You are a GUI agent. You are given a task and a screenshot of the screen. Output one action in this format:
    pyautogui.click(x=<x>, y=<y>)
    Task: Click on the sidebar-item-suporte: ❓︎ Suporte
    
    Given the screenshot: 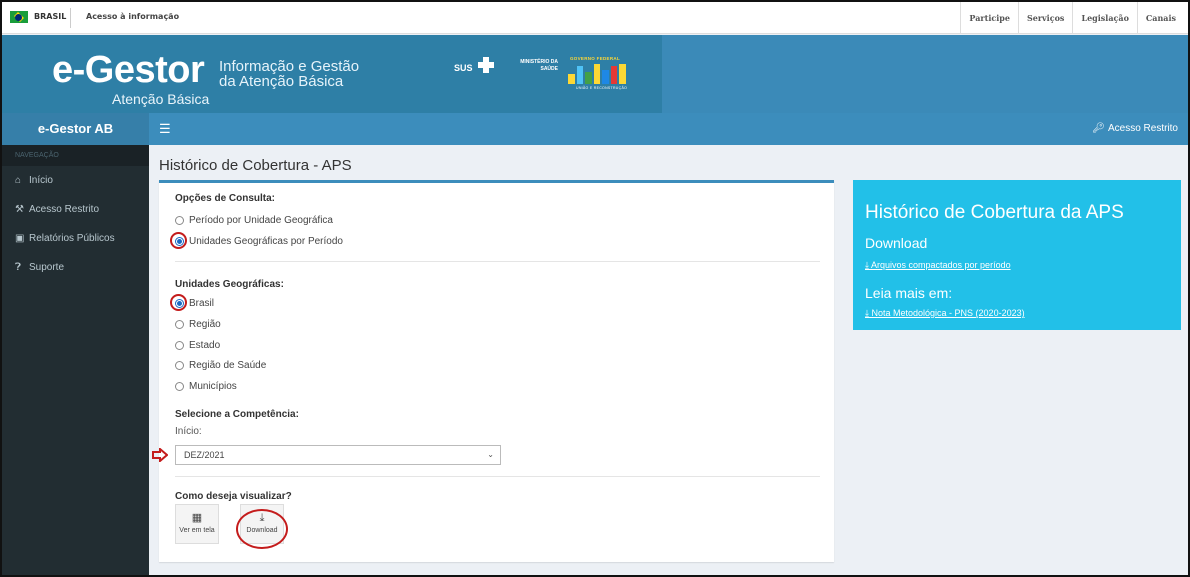 What is the action you would take?
    pyautogui.click(x=75, y=267)
    